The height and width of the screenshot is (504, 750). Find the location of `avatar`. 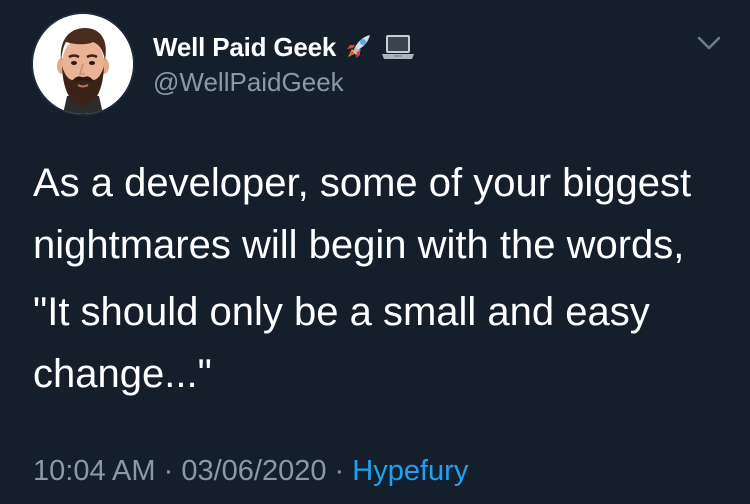

avatar is located at coordinates (83, 64).